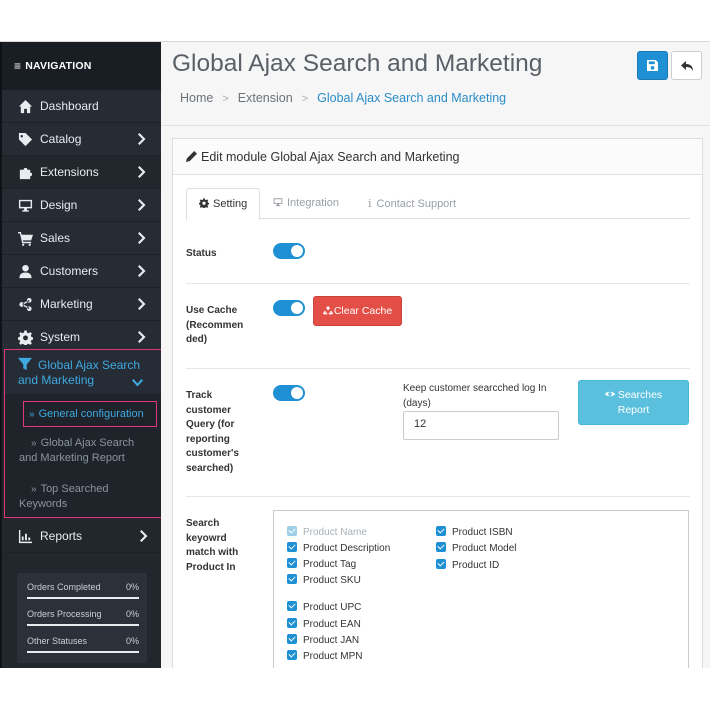 Image resolution: width=710 pixels, height=710 pixels. Describe the element at coordinates (209, 410) in the screenshot. I see `label-line: customer` at that location.